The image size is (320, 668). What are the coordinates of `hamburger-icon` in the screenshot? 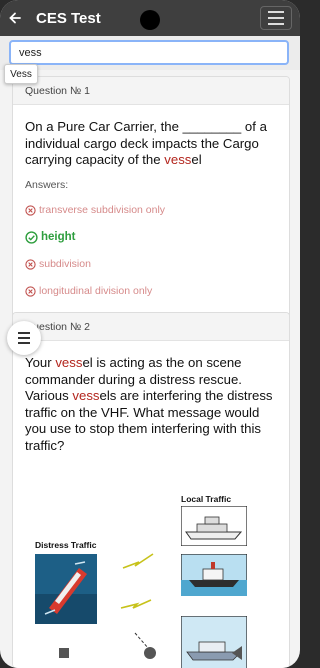 It's located at (276, 18).